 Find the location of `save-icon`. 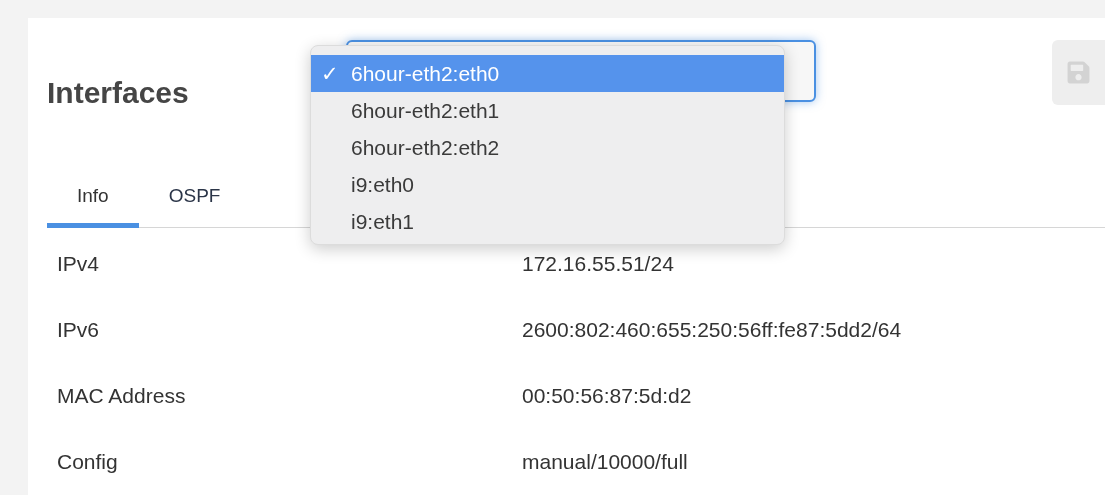

save-icon is located at coordinates (1078, 72).